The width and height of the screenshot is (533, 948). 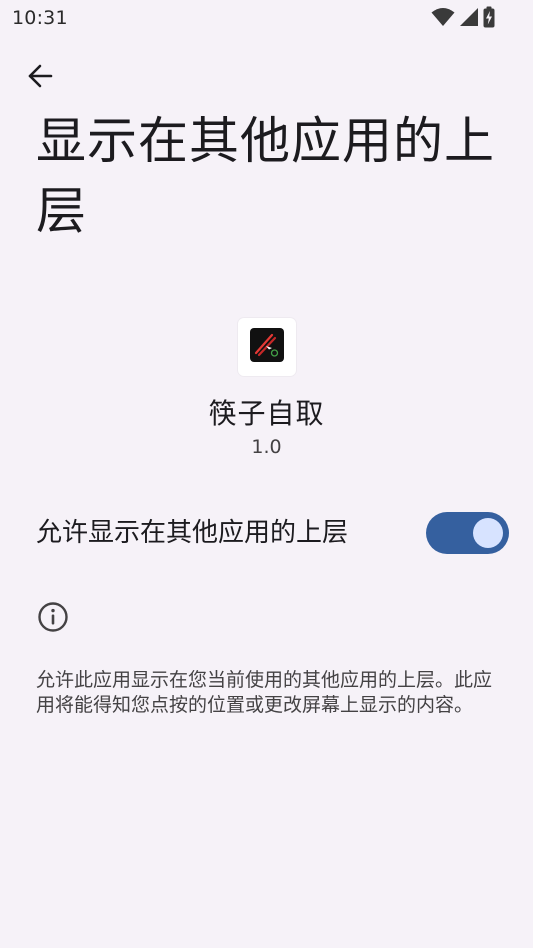 I want to click on status-bar: 10:31, so click(x=266, y=18).